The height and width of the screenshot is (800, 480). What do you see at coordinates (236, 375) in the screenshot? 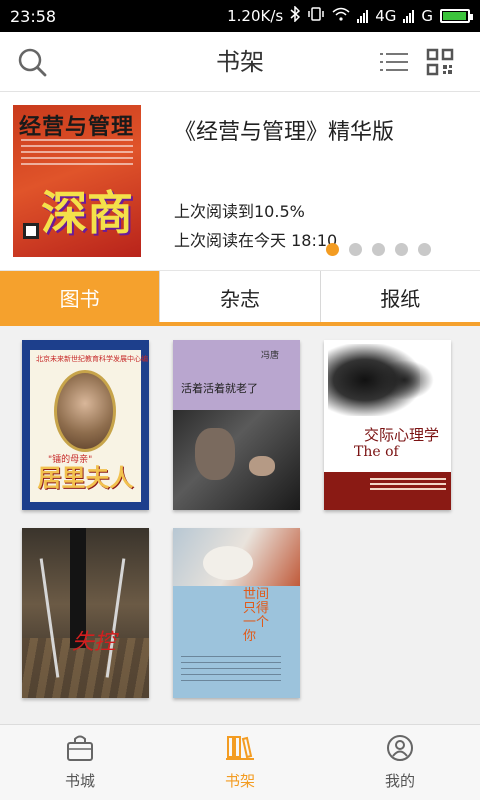
I see `cover-band` at bounding box center [236, 375].